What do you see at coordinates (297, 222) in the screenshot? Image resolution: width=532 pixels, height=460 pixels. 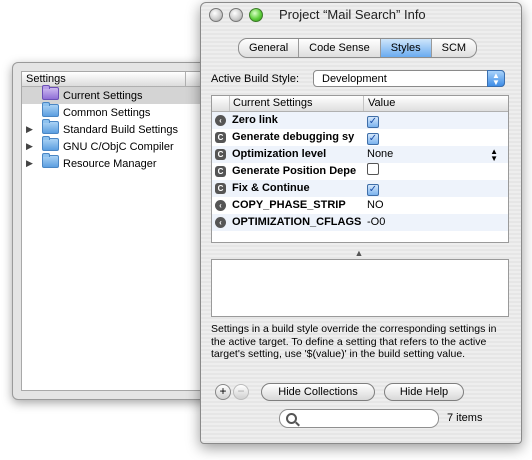 I see `setting-name: OPTIMIZATION_CFLAGS` at bounding box center [297, 222].